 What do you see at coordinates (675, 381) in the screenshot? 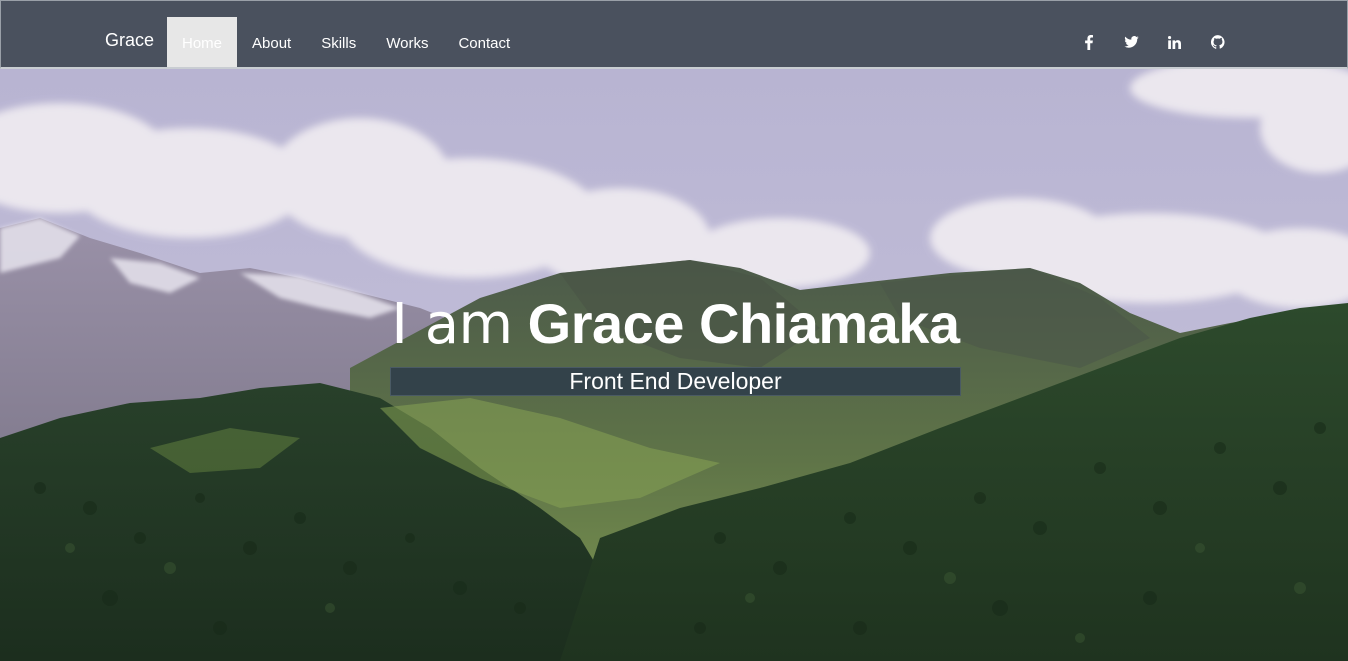
I see `hero-role: Front End Developer` at bounding box center [675, 381].